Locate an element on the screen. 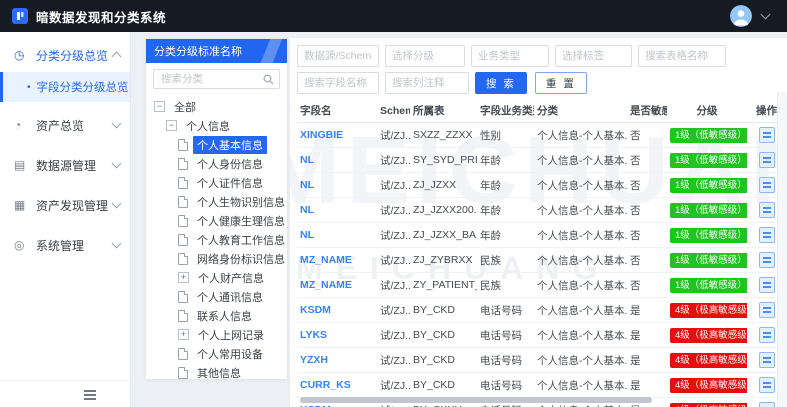  tree-search-input is located at coordinates (209, 79).